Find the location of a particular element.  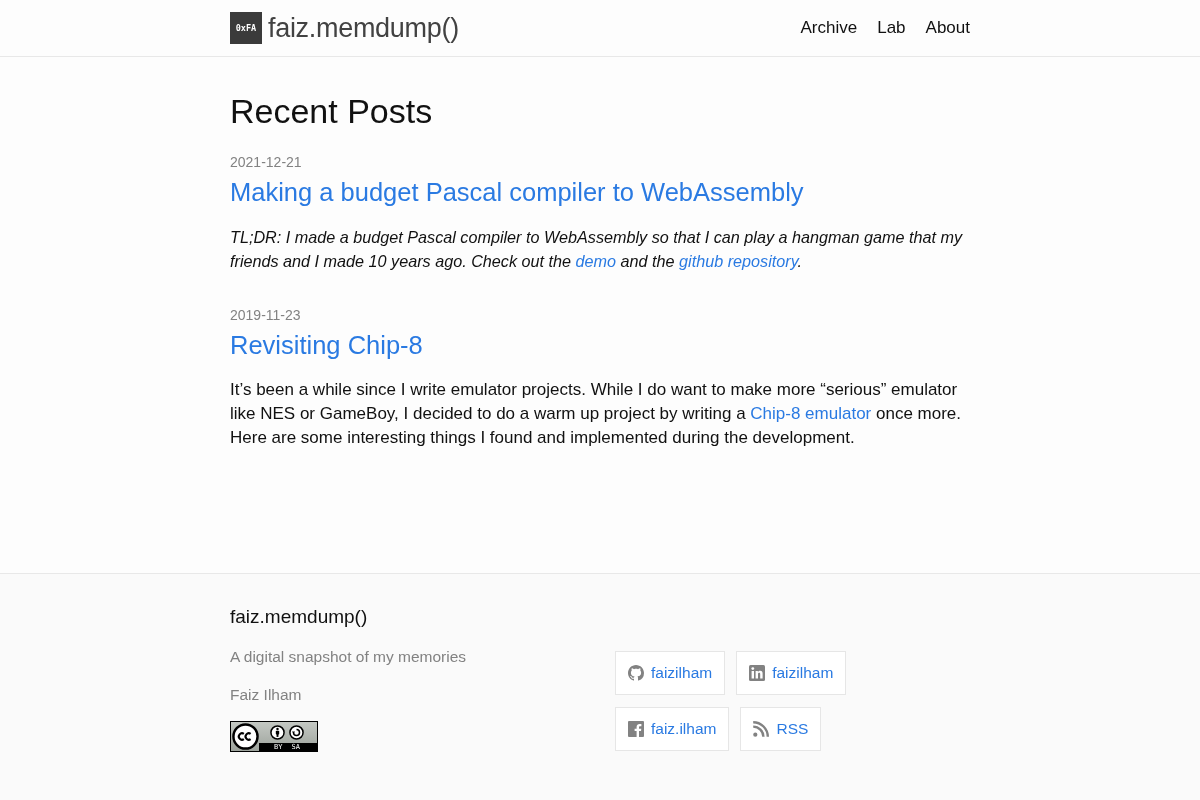

social-link: RSS is located at coordinates (781, 729).